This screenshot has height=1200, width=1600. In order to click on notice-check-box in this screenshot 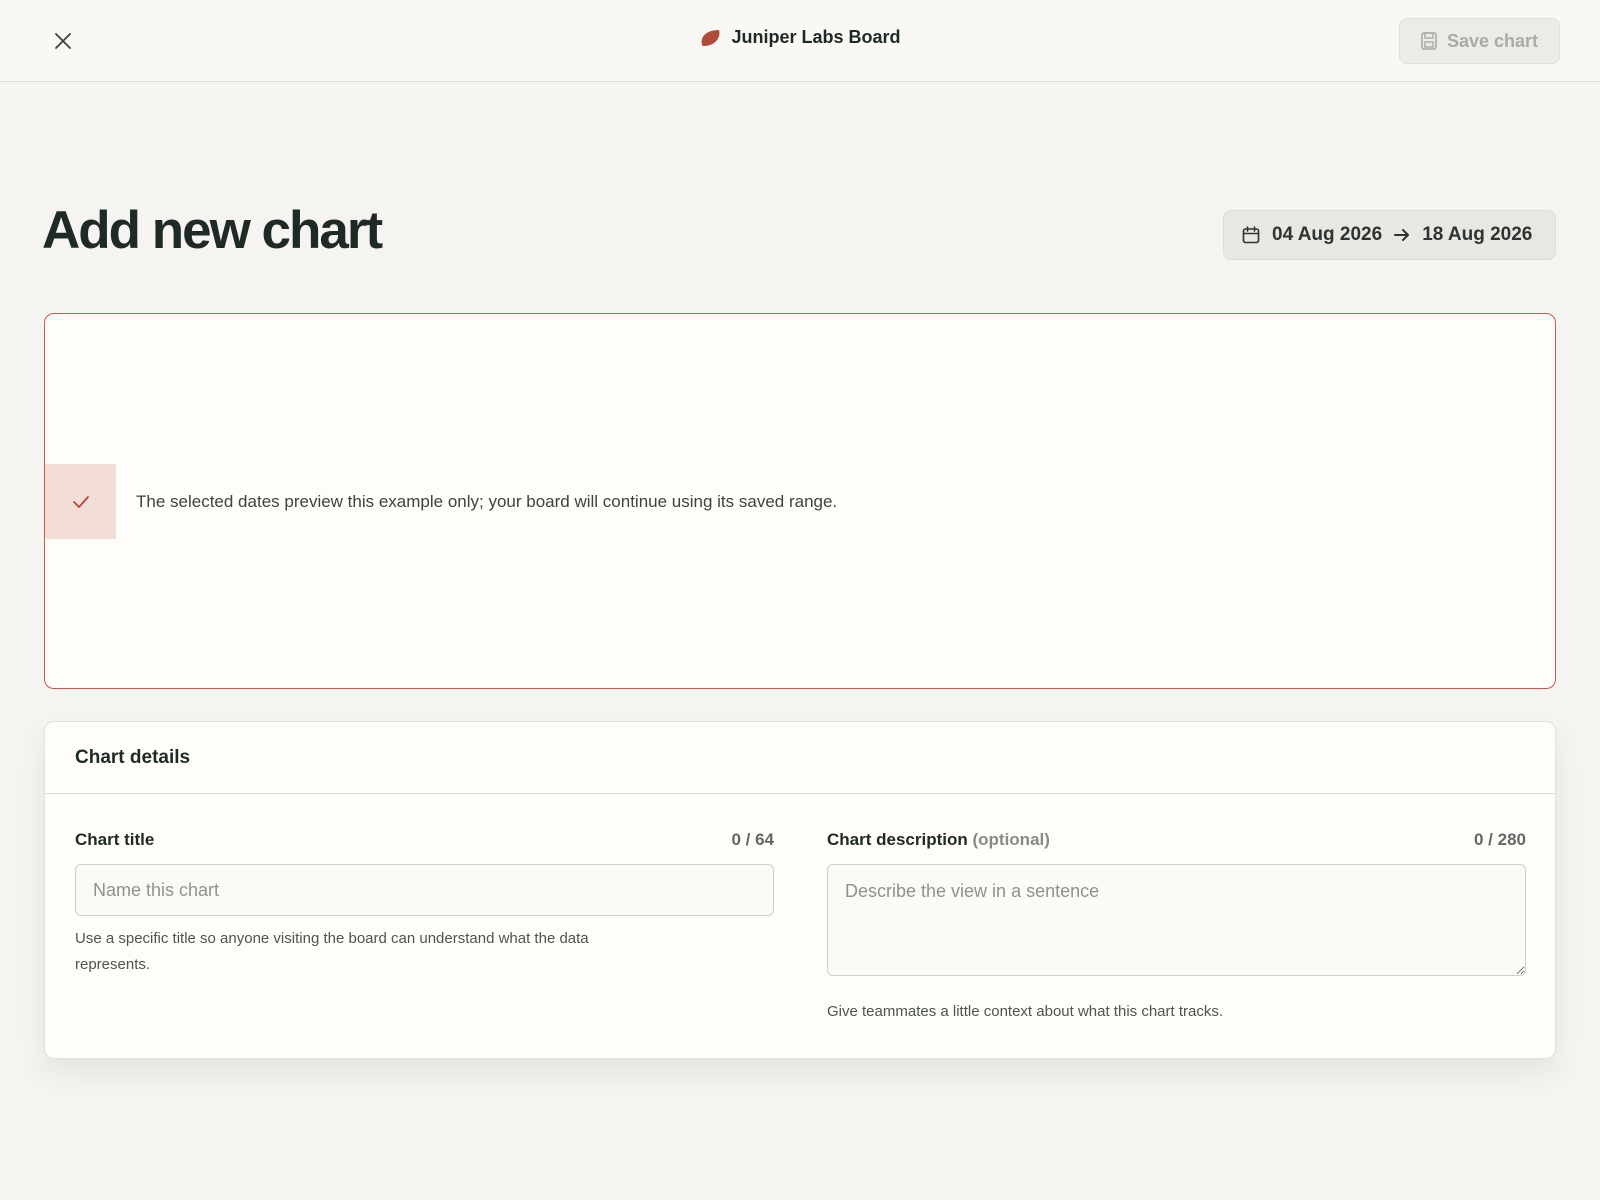, I will do `click(80, 501)`.